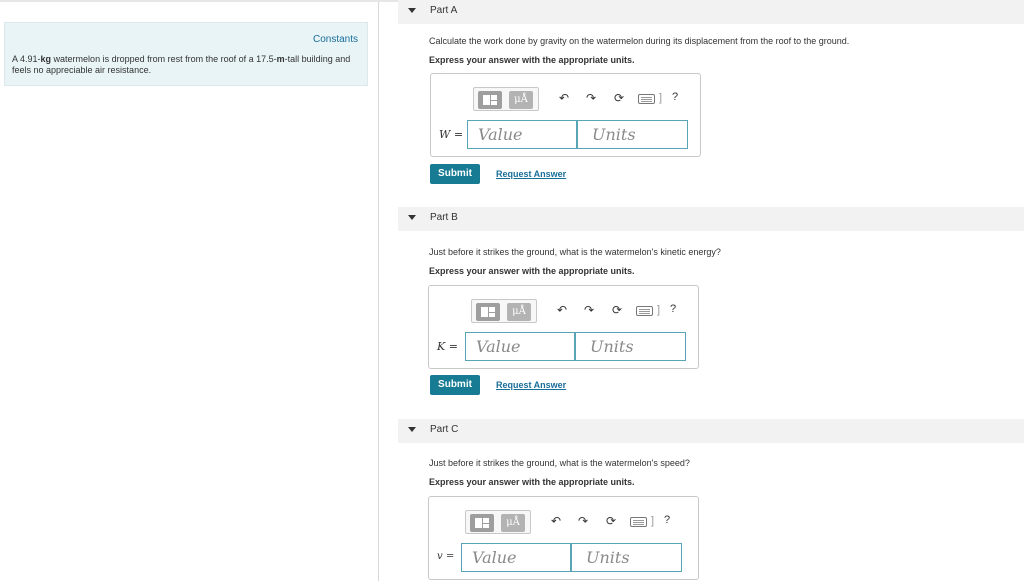  Describe the element at coordinates (626, 557) in the screenshot. I see `part-c-units-input: Units` at that location.